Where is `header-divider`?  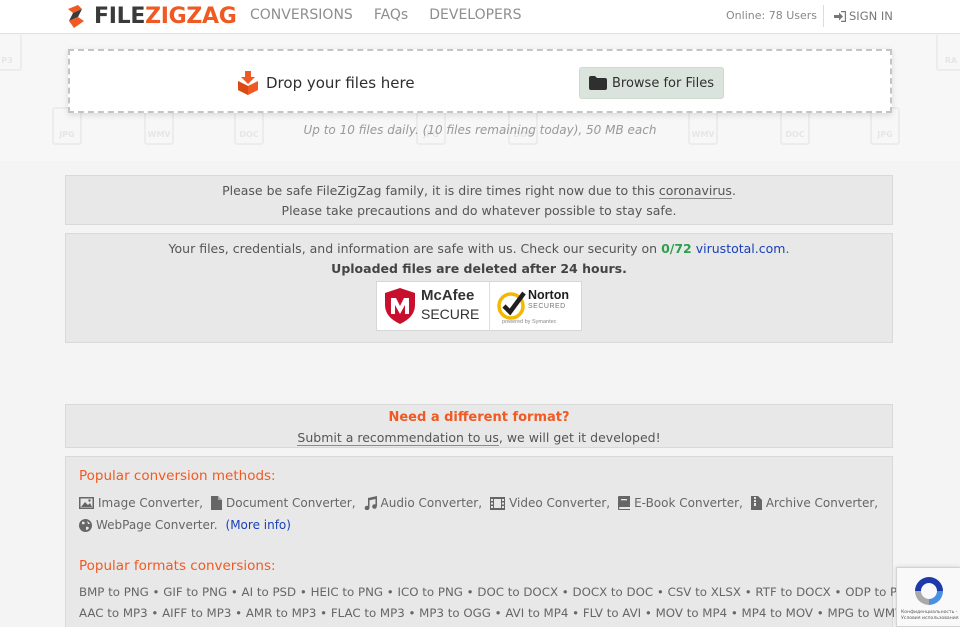 header-divider is located at coordinates (823, 16).